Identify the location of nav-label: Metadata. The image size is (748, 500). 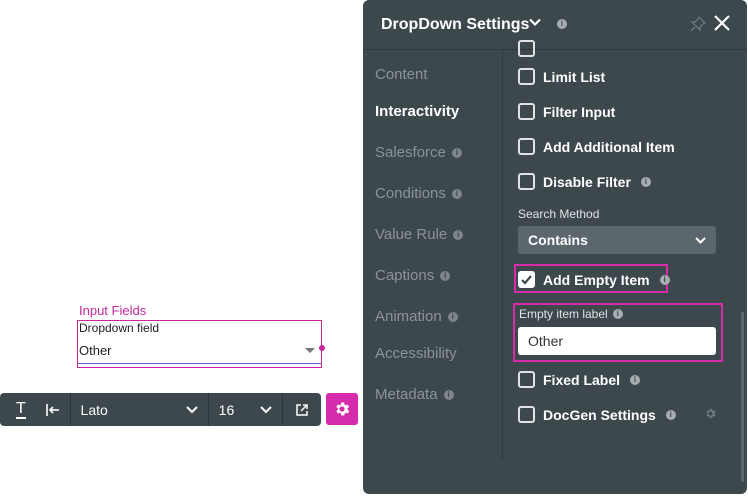
(406, 394).